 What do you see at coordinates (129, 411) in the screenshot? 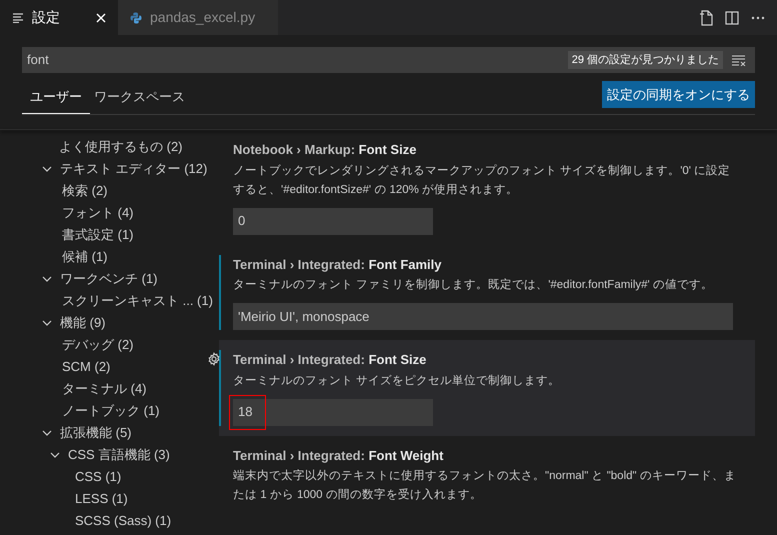
I see `tree-item: ノートブック (1)` at bounding box center [129, 411].